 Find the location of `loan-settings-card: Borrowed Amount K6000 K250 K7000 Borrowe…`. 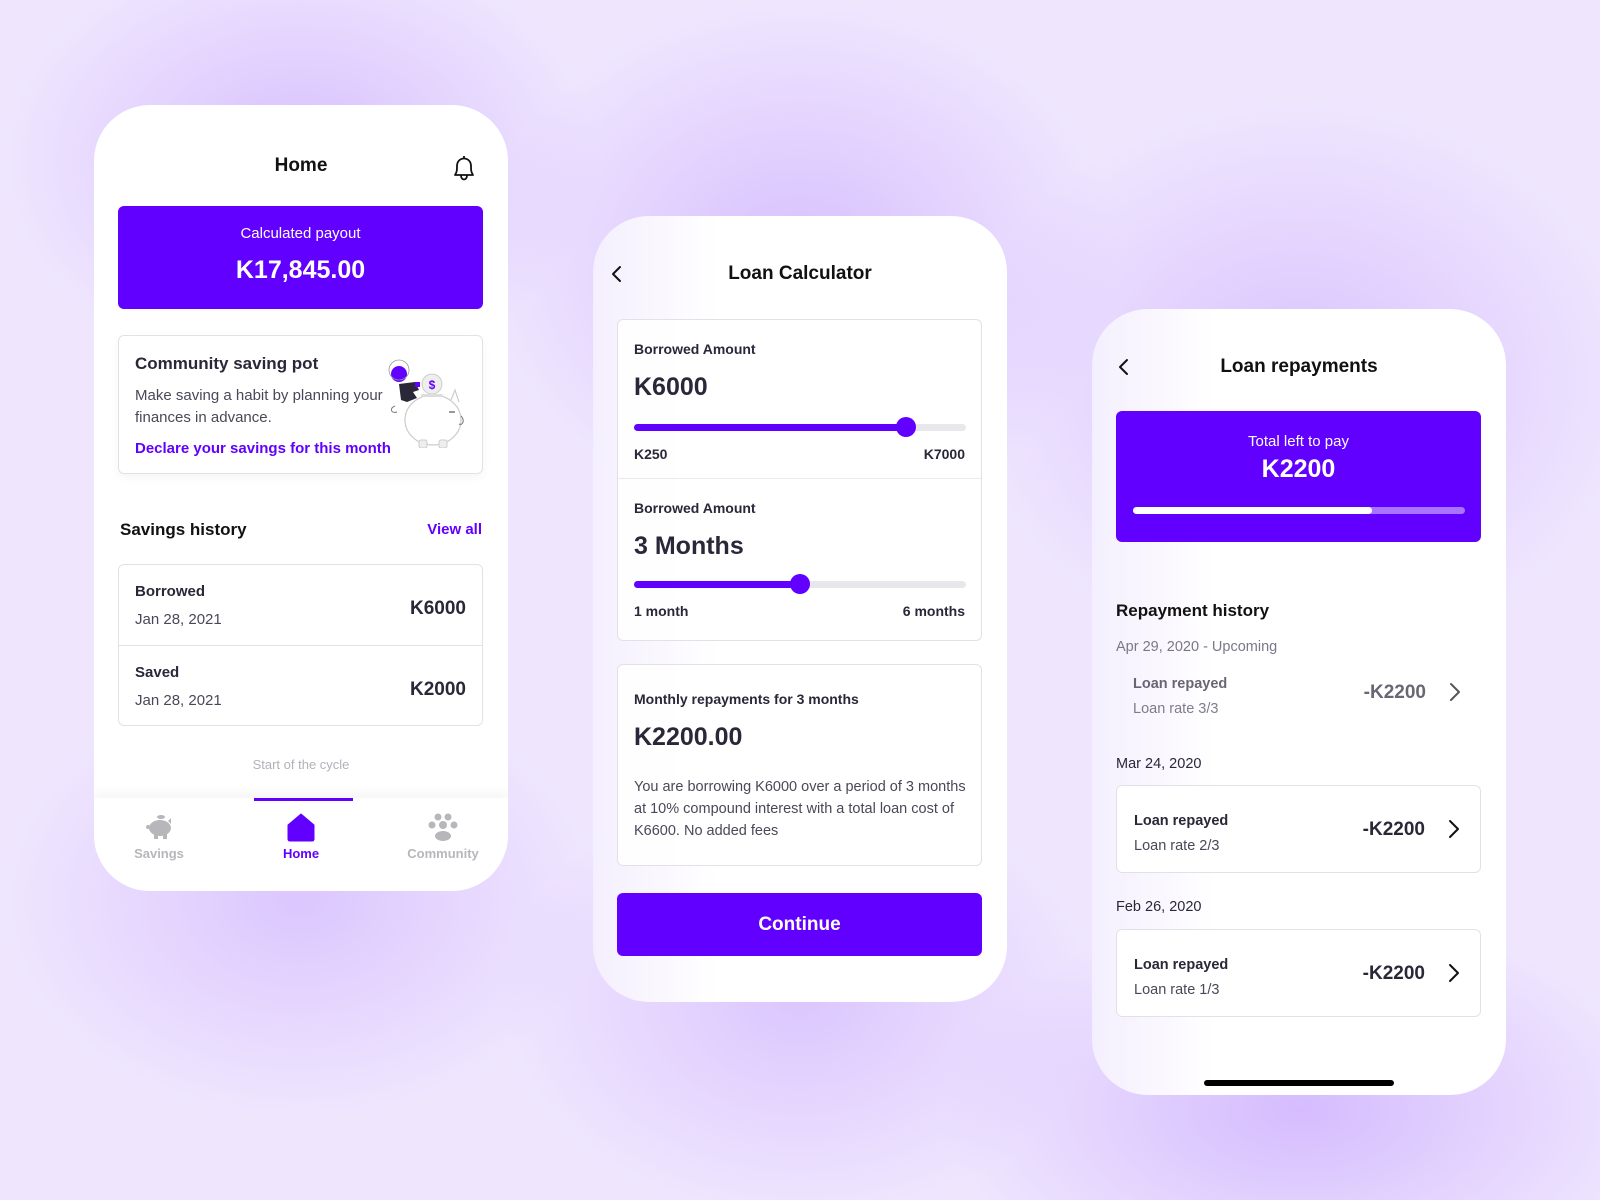

loan-settings-card: Borrowed Amount K6000 K250 K7000 Borrowe… is located at coordinates (799, 480).